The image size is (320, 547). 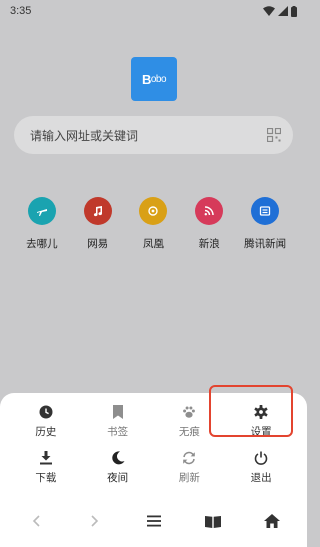 I want to click on news-icon, so click(x=265, y=211).